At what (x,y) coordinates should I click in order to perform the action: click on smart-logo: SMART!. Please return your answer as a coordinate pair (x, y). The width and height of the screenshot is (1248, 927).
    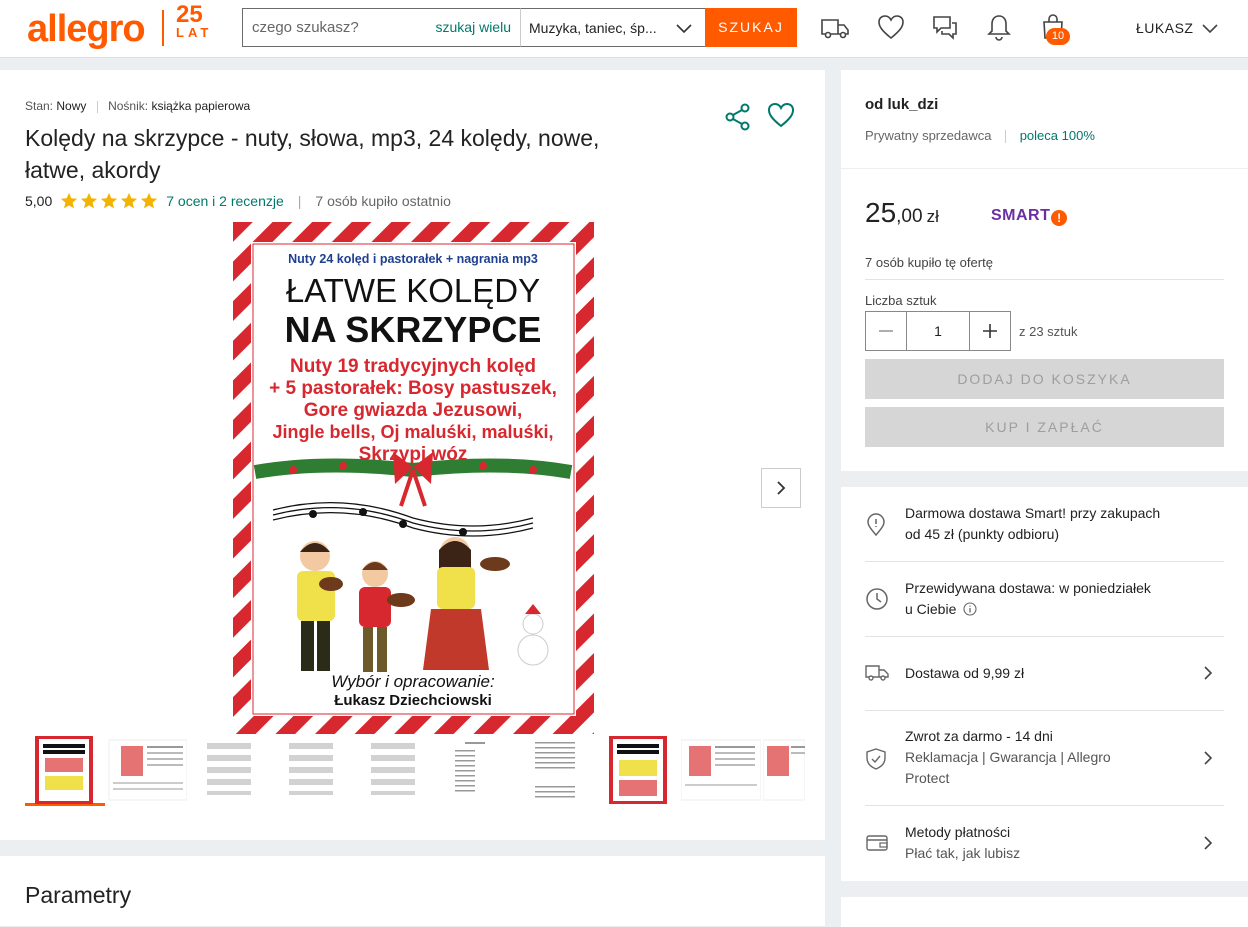
    Looking at the image, I should click on (1029, 216).